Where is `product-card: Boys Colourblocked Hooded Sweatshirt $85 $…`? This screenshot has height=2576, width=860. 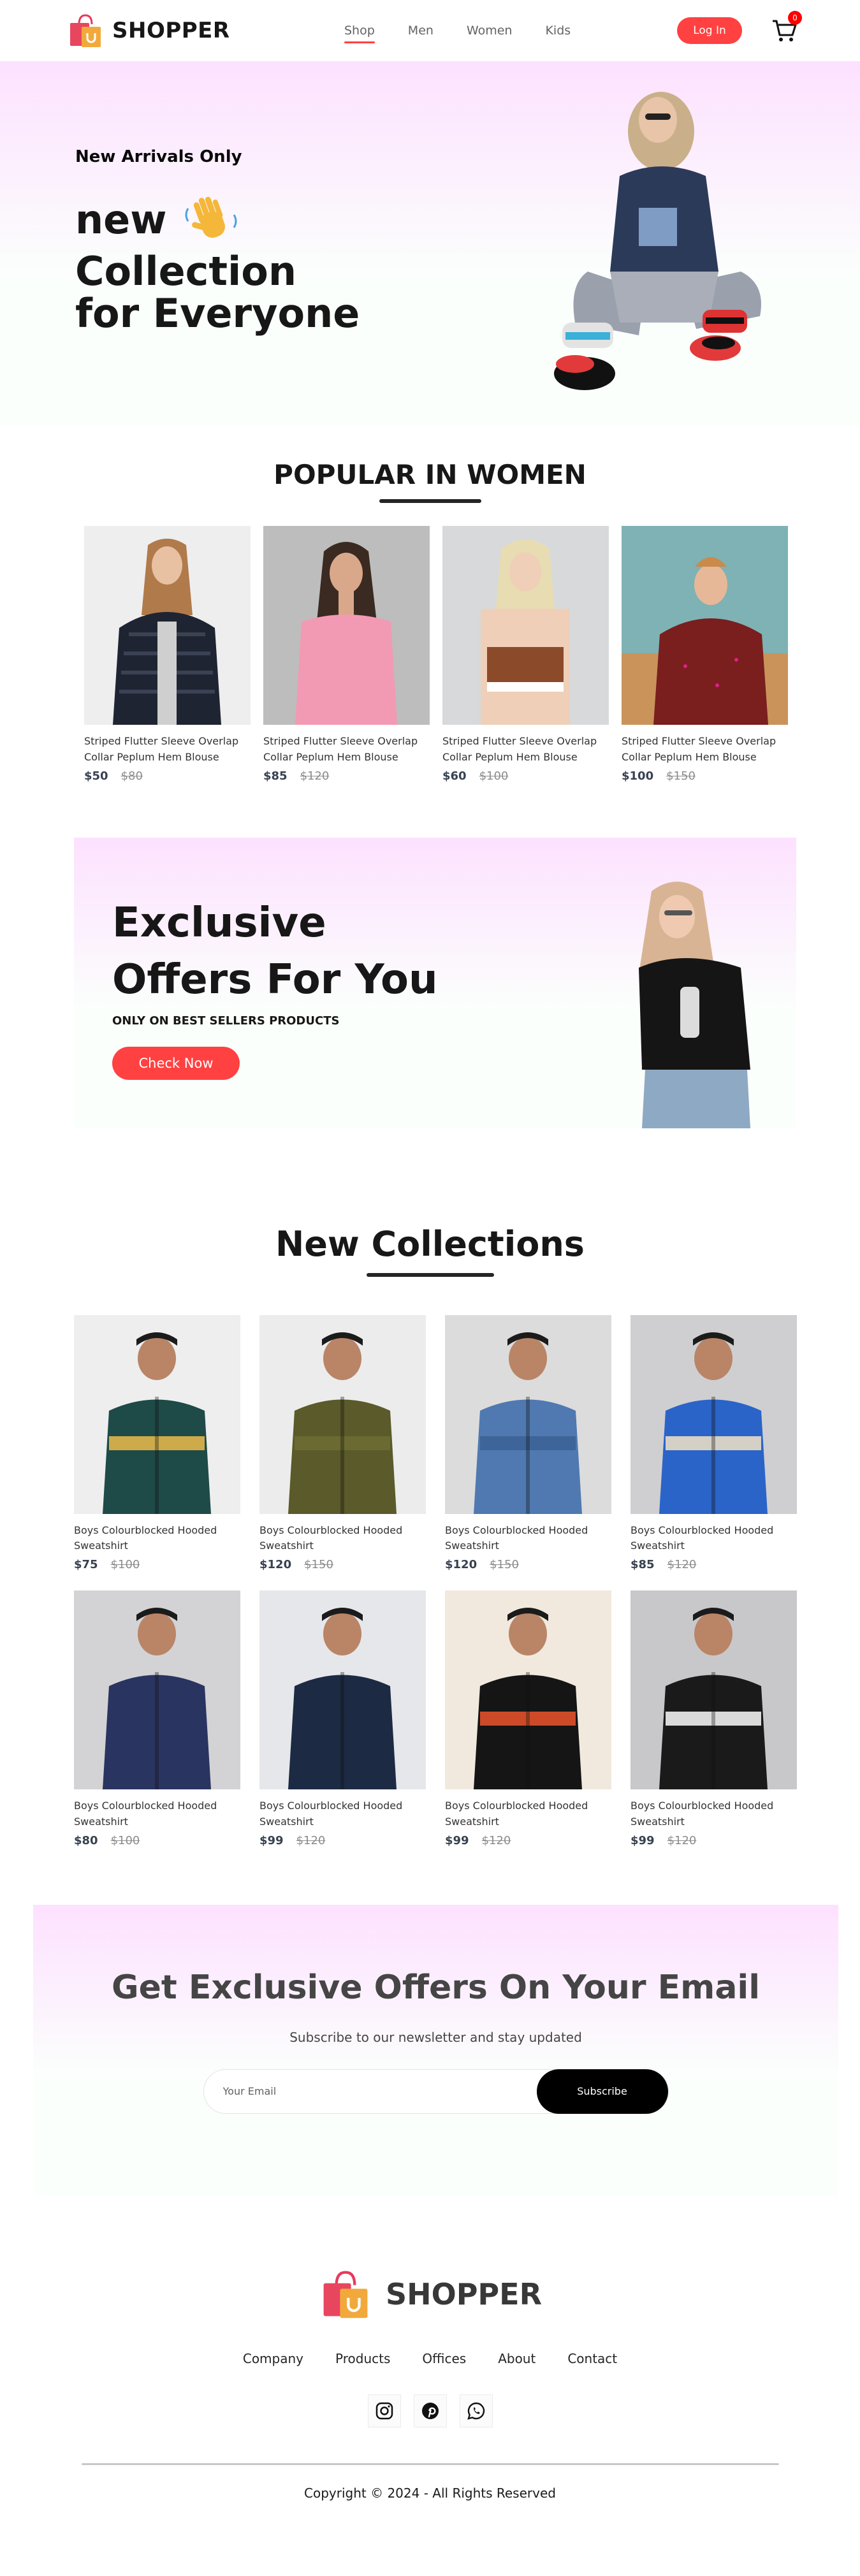 product-card: Boys Colourblocked Hooded Sweatshirt $85 $… is located at coordinates (713, 1442).